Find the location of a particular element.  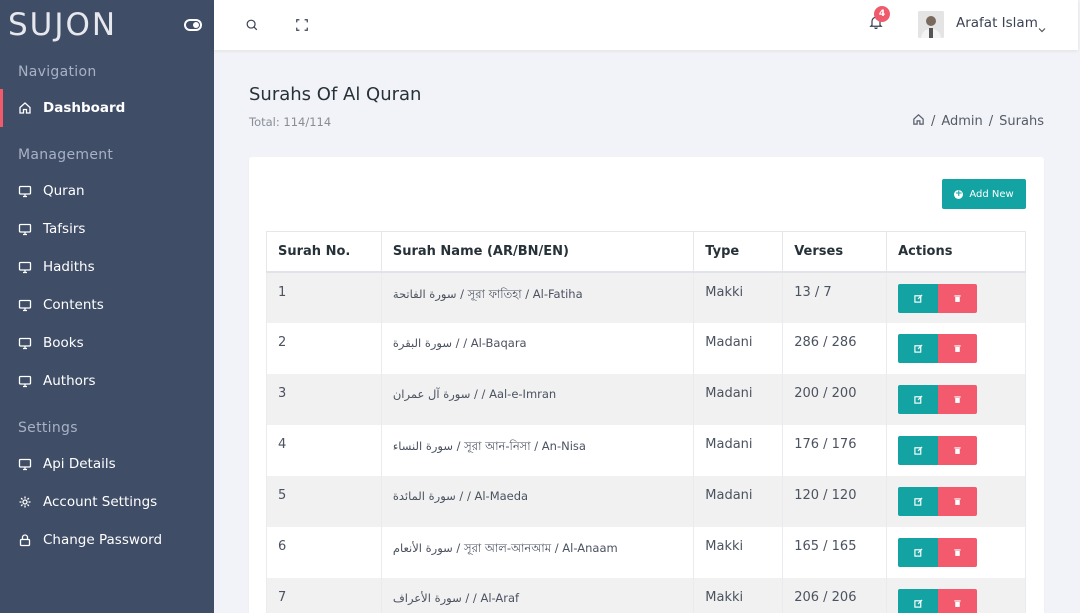

sidebar-item-api-details: Api Details is located at coordinates (107, 464).